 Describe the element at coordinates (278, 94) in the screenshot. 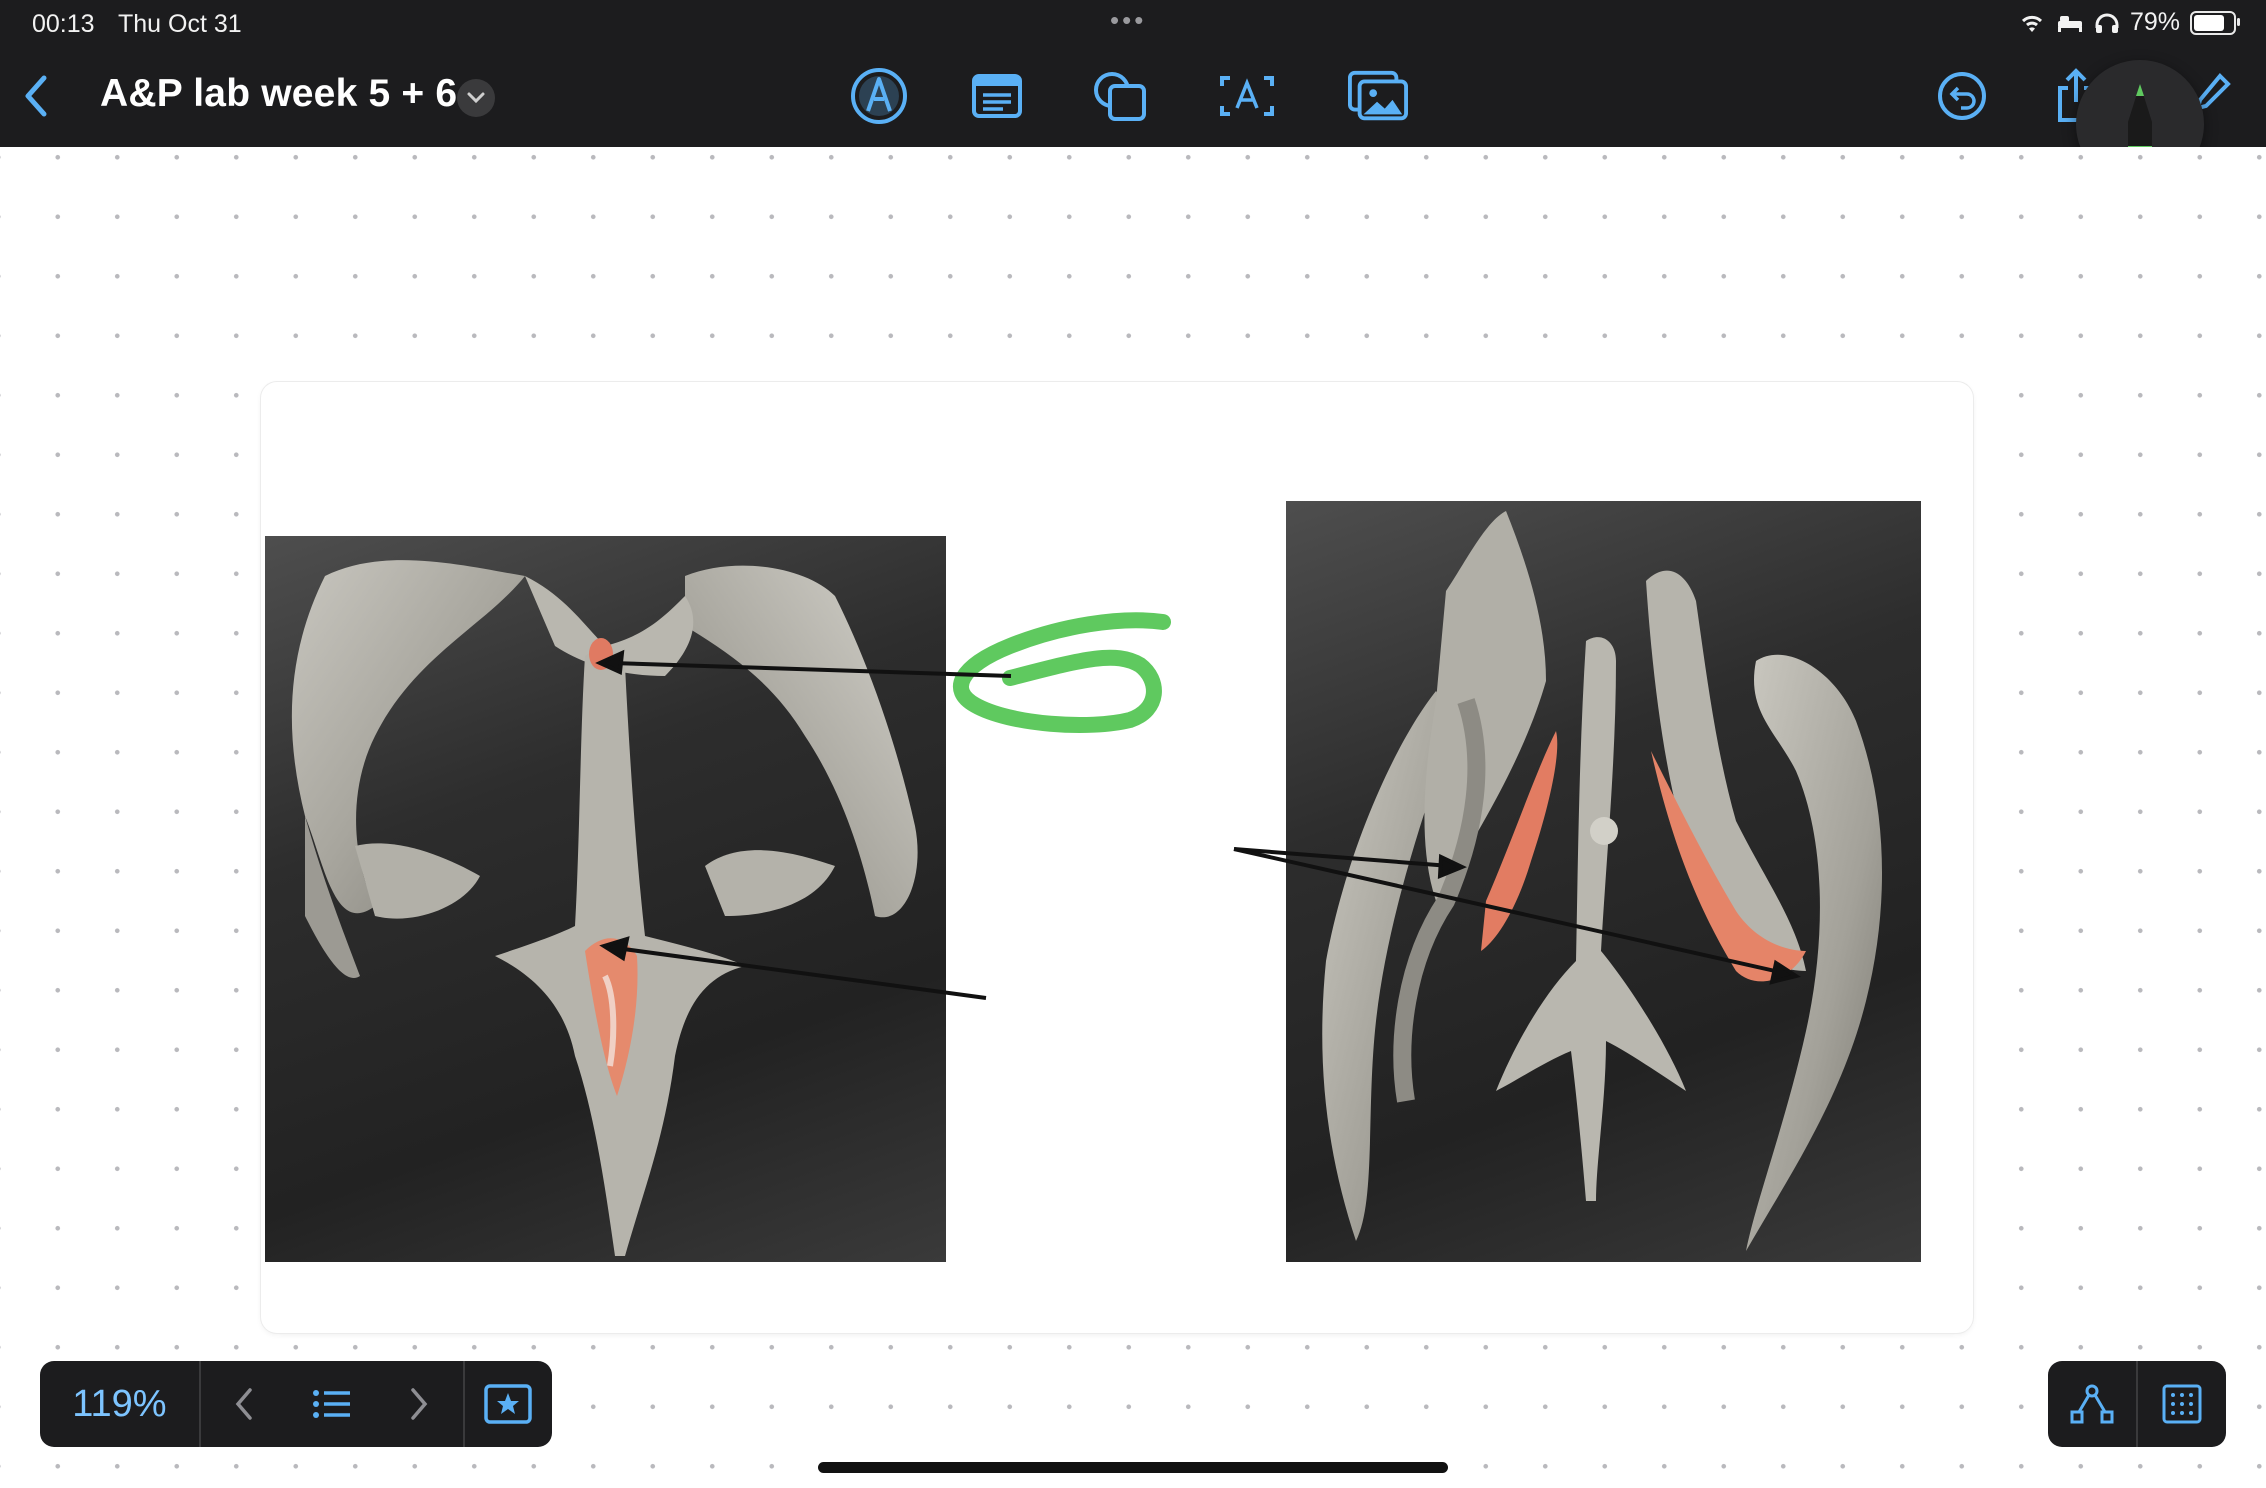

I see `document-title: A&P lab week 5 + 6` at that location.